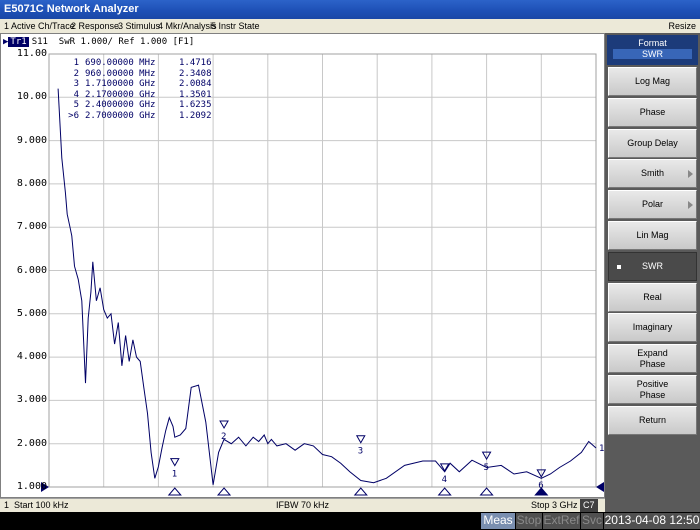 The height and width of the screenshot is (530, 700). I want to click on marker-1-icon, so click(174, 462).